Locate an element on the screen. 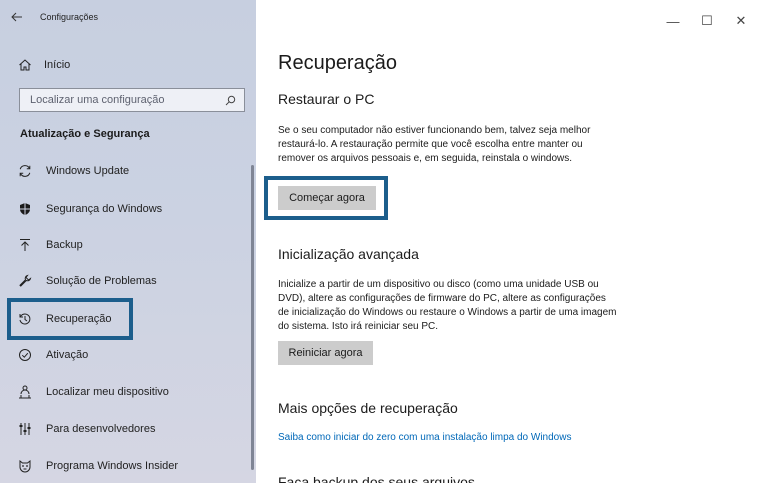 This screenshot has width=758, height=483. sidebar-item-find-device: Localizar meu dispositivo is located at coordinates (93, 392).